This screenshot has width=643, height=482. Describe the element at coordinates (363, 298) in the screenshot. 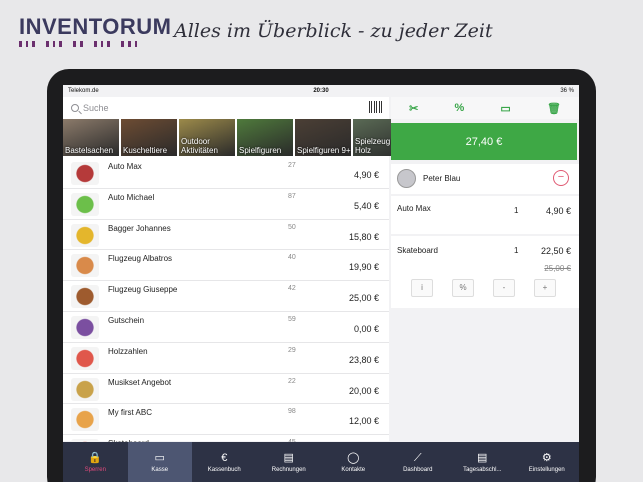

I see `product-price: 25,00 €` at that location.